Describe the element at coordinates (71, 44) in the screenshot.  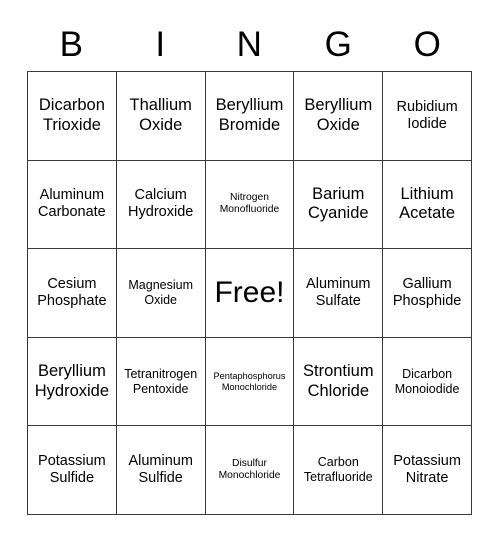
I see `header-letter-b: B` at that location.